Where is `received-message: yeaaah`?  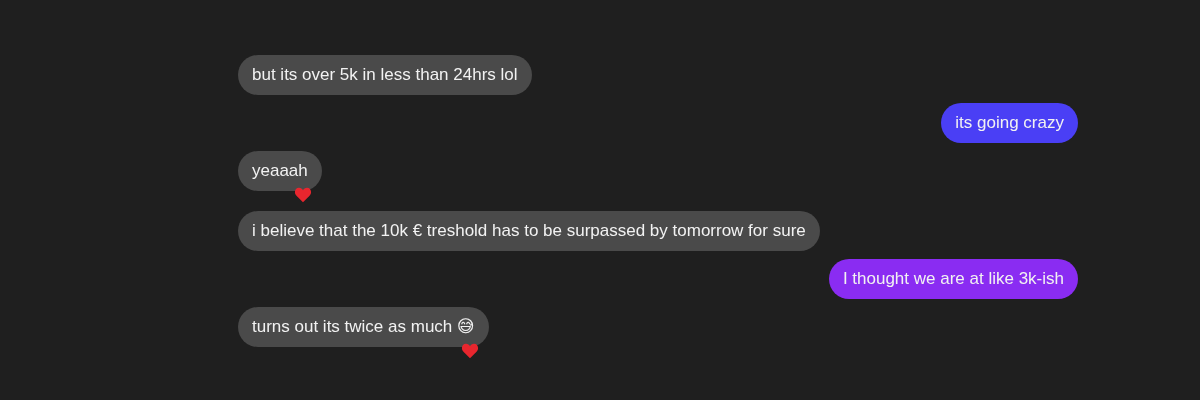 received-message: yeaaah is located at coordinates (280, 171).